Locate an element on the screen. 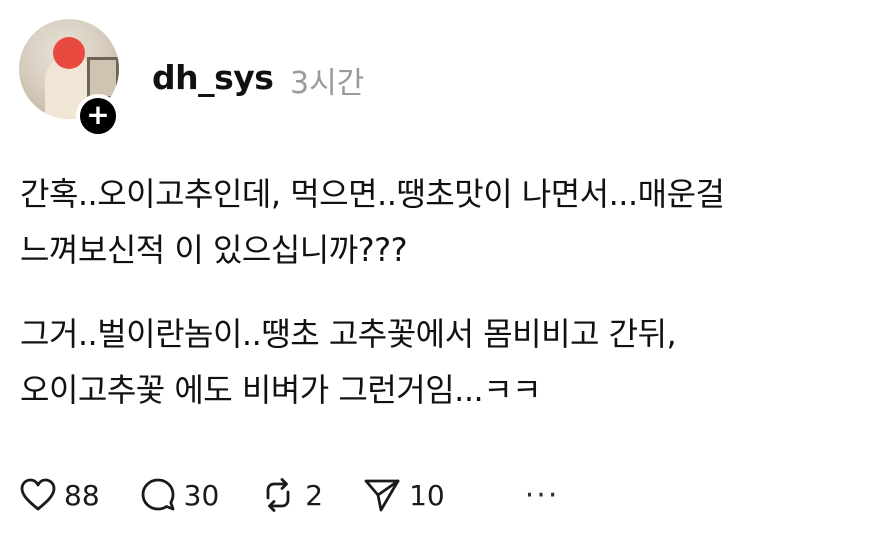  post-text-line: 그거..벌이란놈이..땡초 고추꽃에서 몸비비고 간뒤, is located at coordinates (348, 334).